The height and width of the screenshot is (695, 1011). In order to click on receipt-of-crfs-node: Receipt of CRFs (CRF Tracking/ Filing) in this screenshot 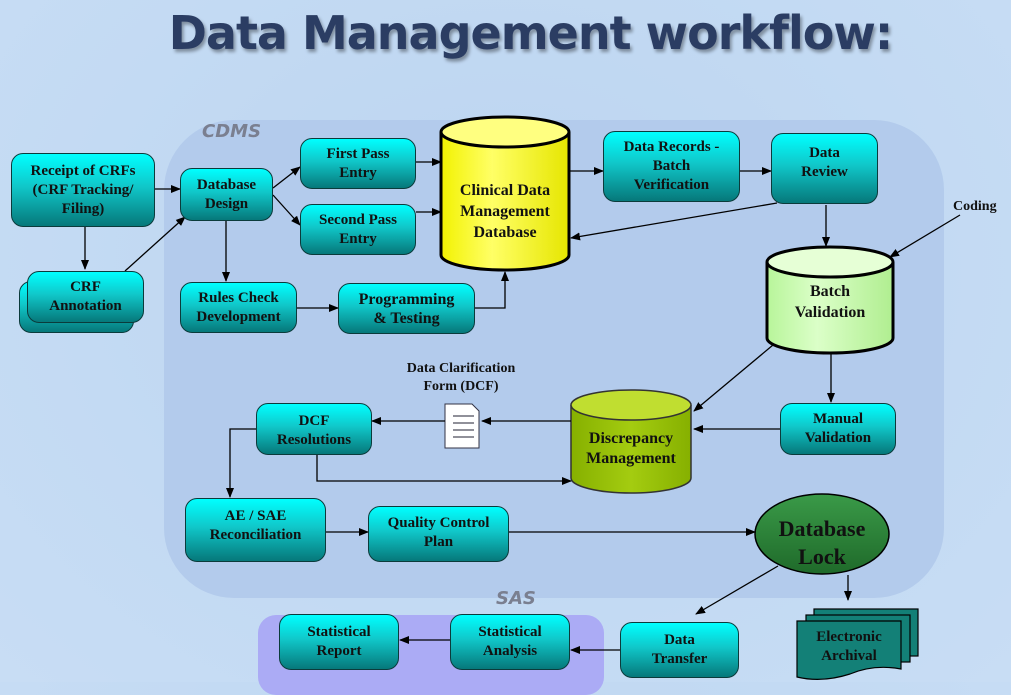, I will do `click(83, 190)`.